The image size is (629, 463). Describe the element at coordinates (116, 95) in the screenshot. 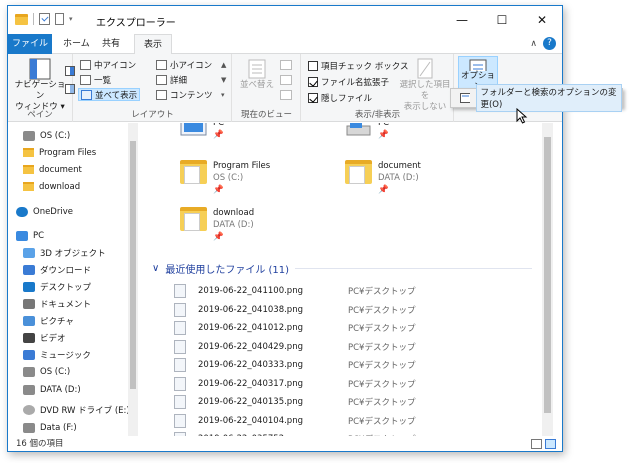

I see `layout-label: 並べて表示` at that location.